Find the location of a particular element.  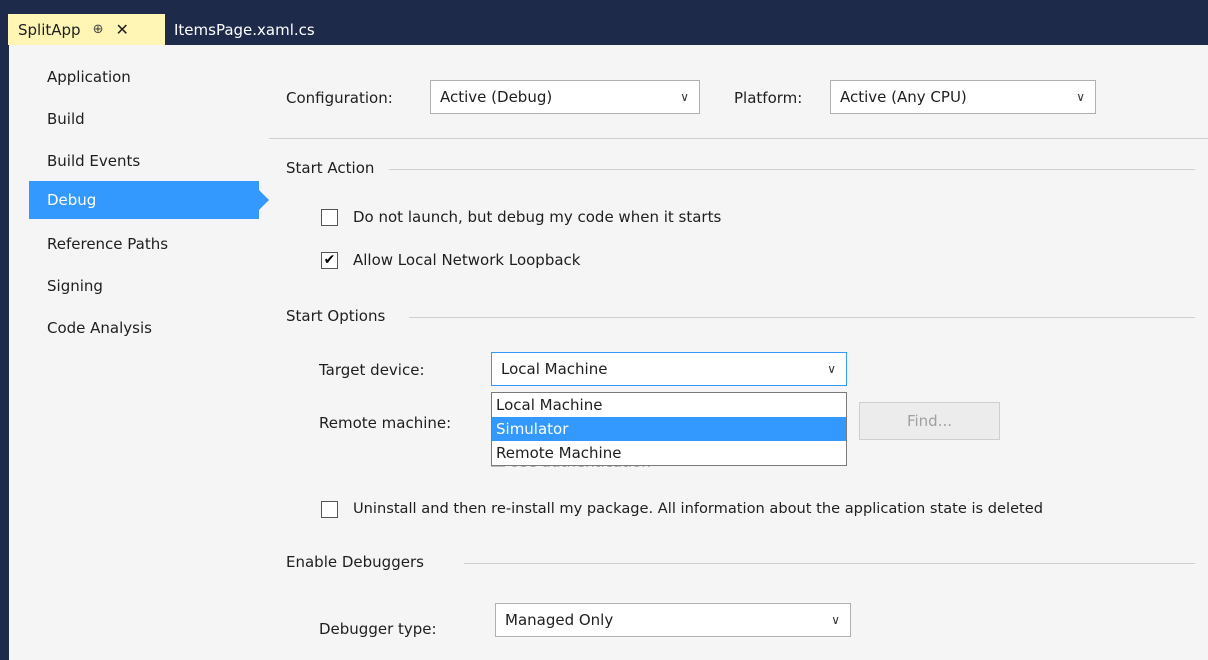

pin-icon: ⊕ is located at coordinates (98, 29).